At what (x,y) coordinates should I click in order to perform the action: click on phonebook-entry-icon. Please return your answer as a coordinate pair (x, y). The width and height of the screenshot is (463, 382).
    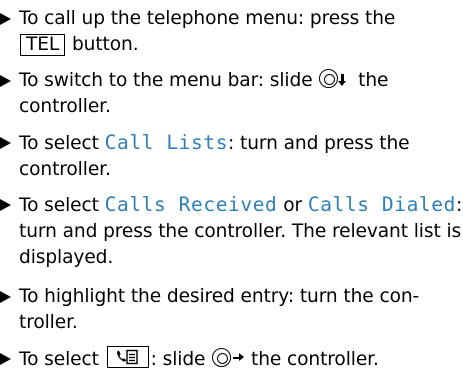
    Looking at the image, I should click on (127, 357).